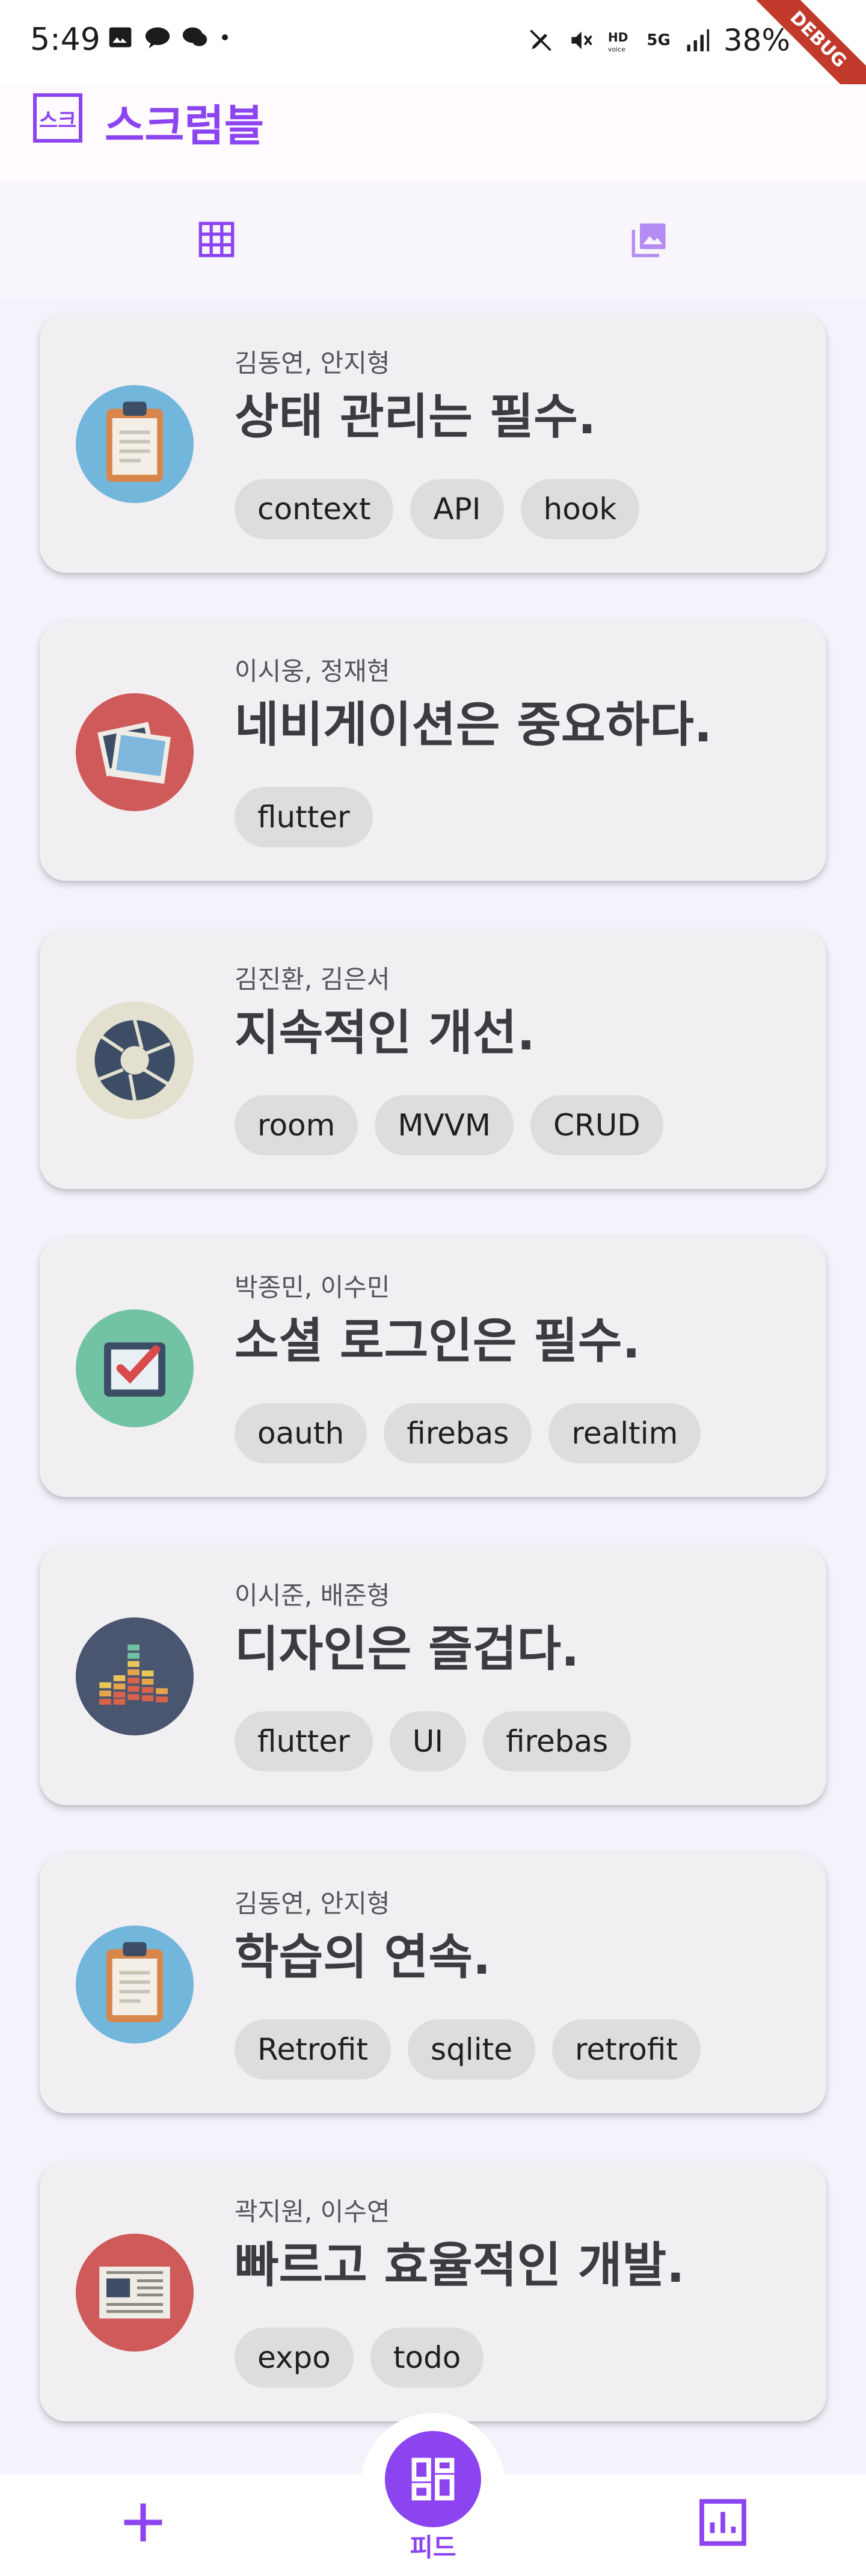 The height and width of the screenshot is (2576, 866). Describe the element at coordinates (135, 1676) in the screenshot. I see `equalizer-icon` at that location.